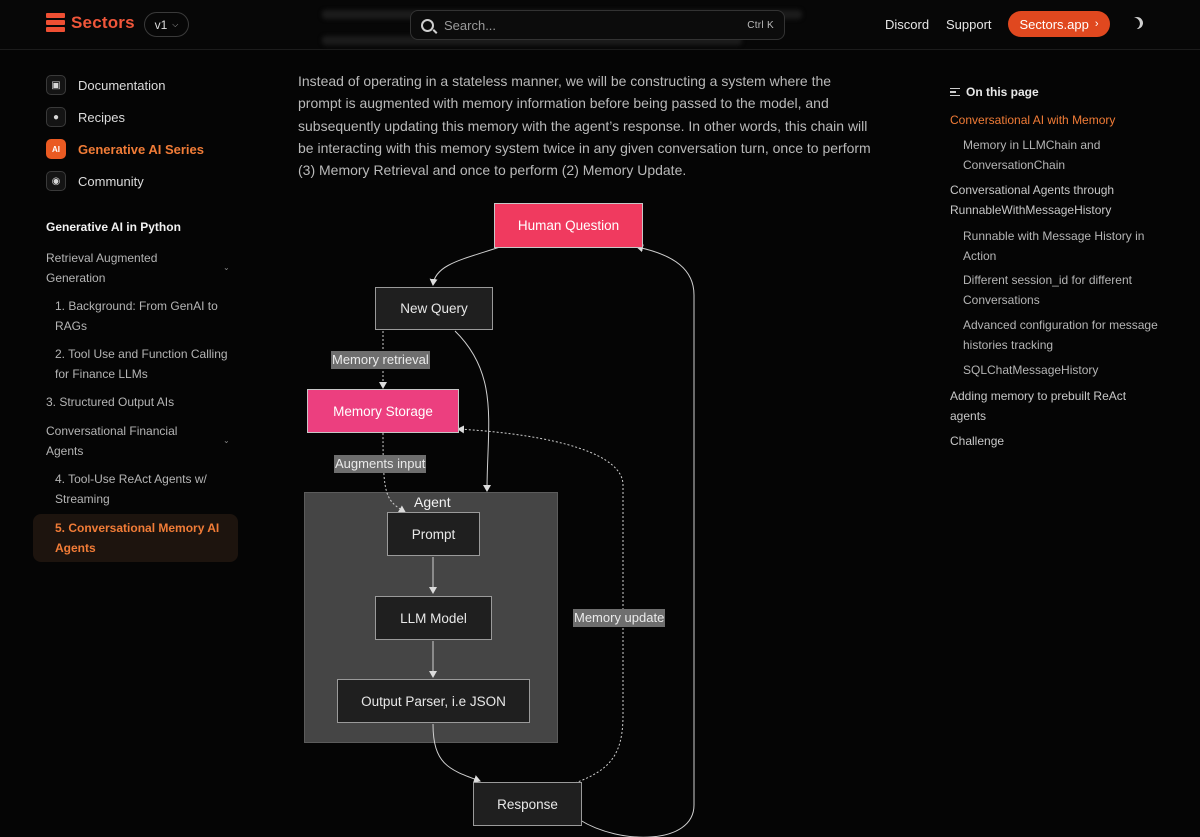 This screenshot has width=1200, height=837. Describe the element at coordinates (137, 489) in the screenshot. I see `sidebar-item-react-agents: 4. Tool-Use ReAct Agents w/ Streaming` at that location.